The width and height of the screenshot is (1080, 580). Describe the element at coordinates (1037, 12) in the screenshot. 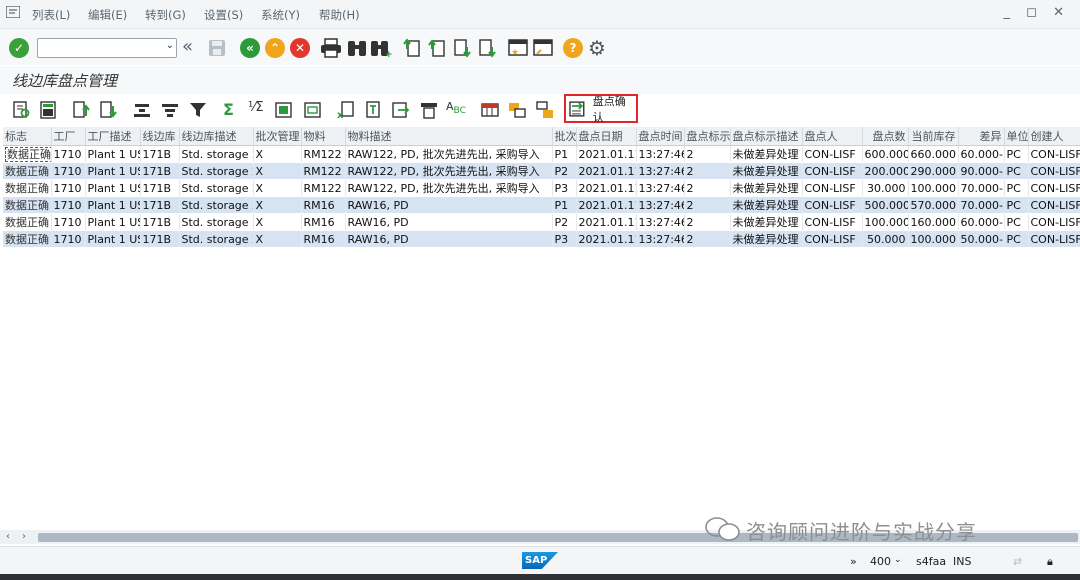

I see `window-controls: _ ◻ ✕` at that location.